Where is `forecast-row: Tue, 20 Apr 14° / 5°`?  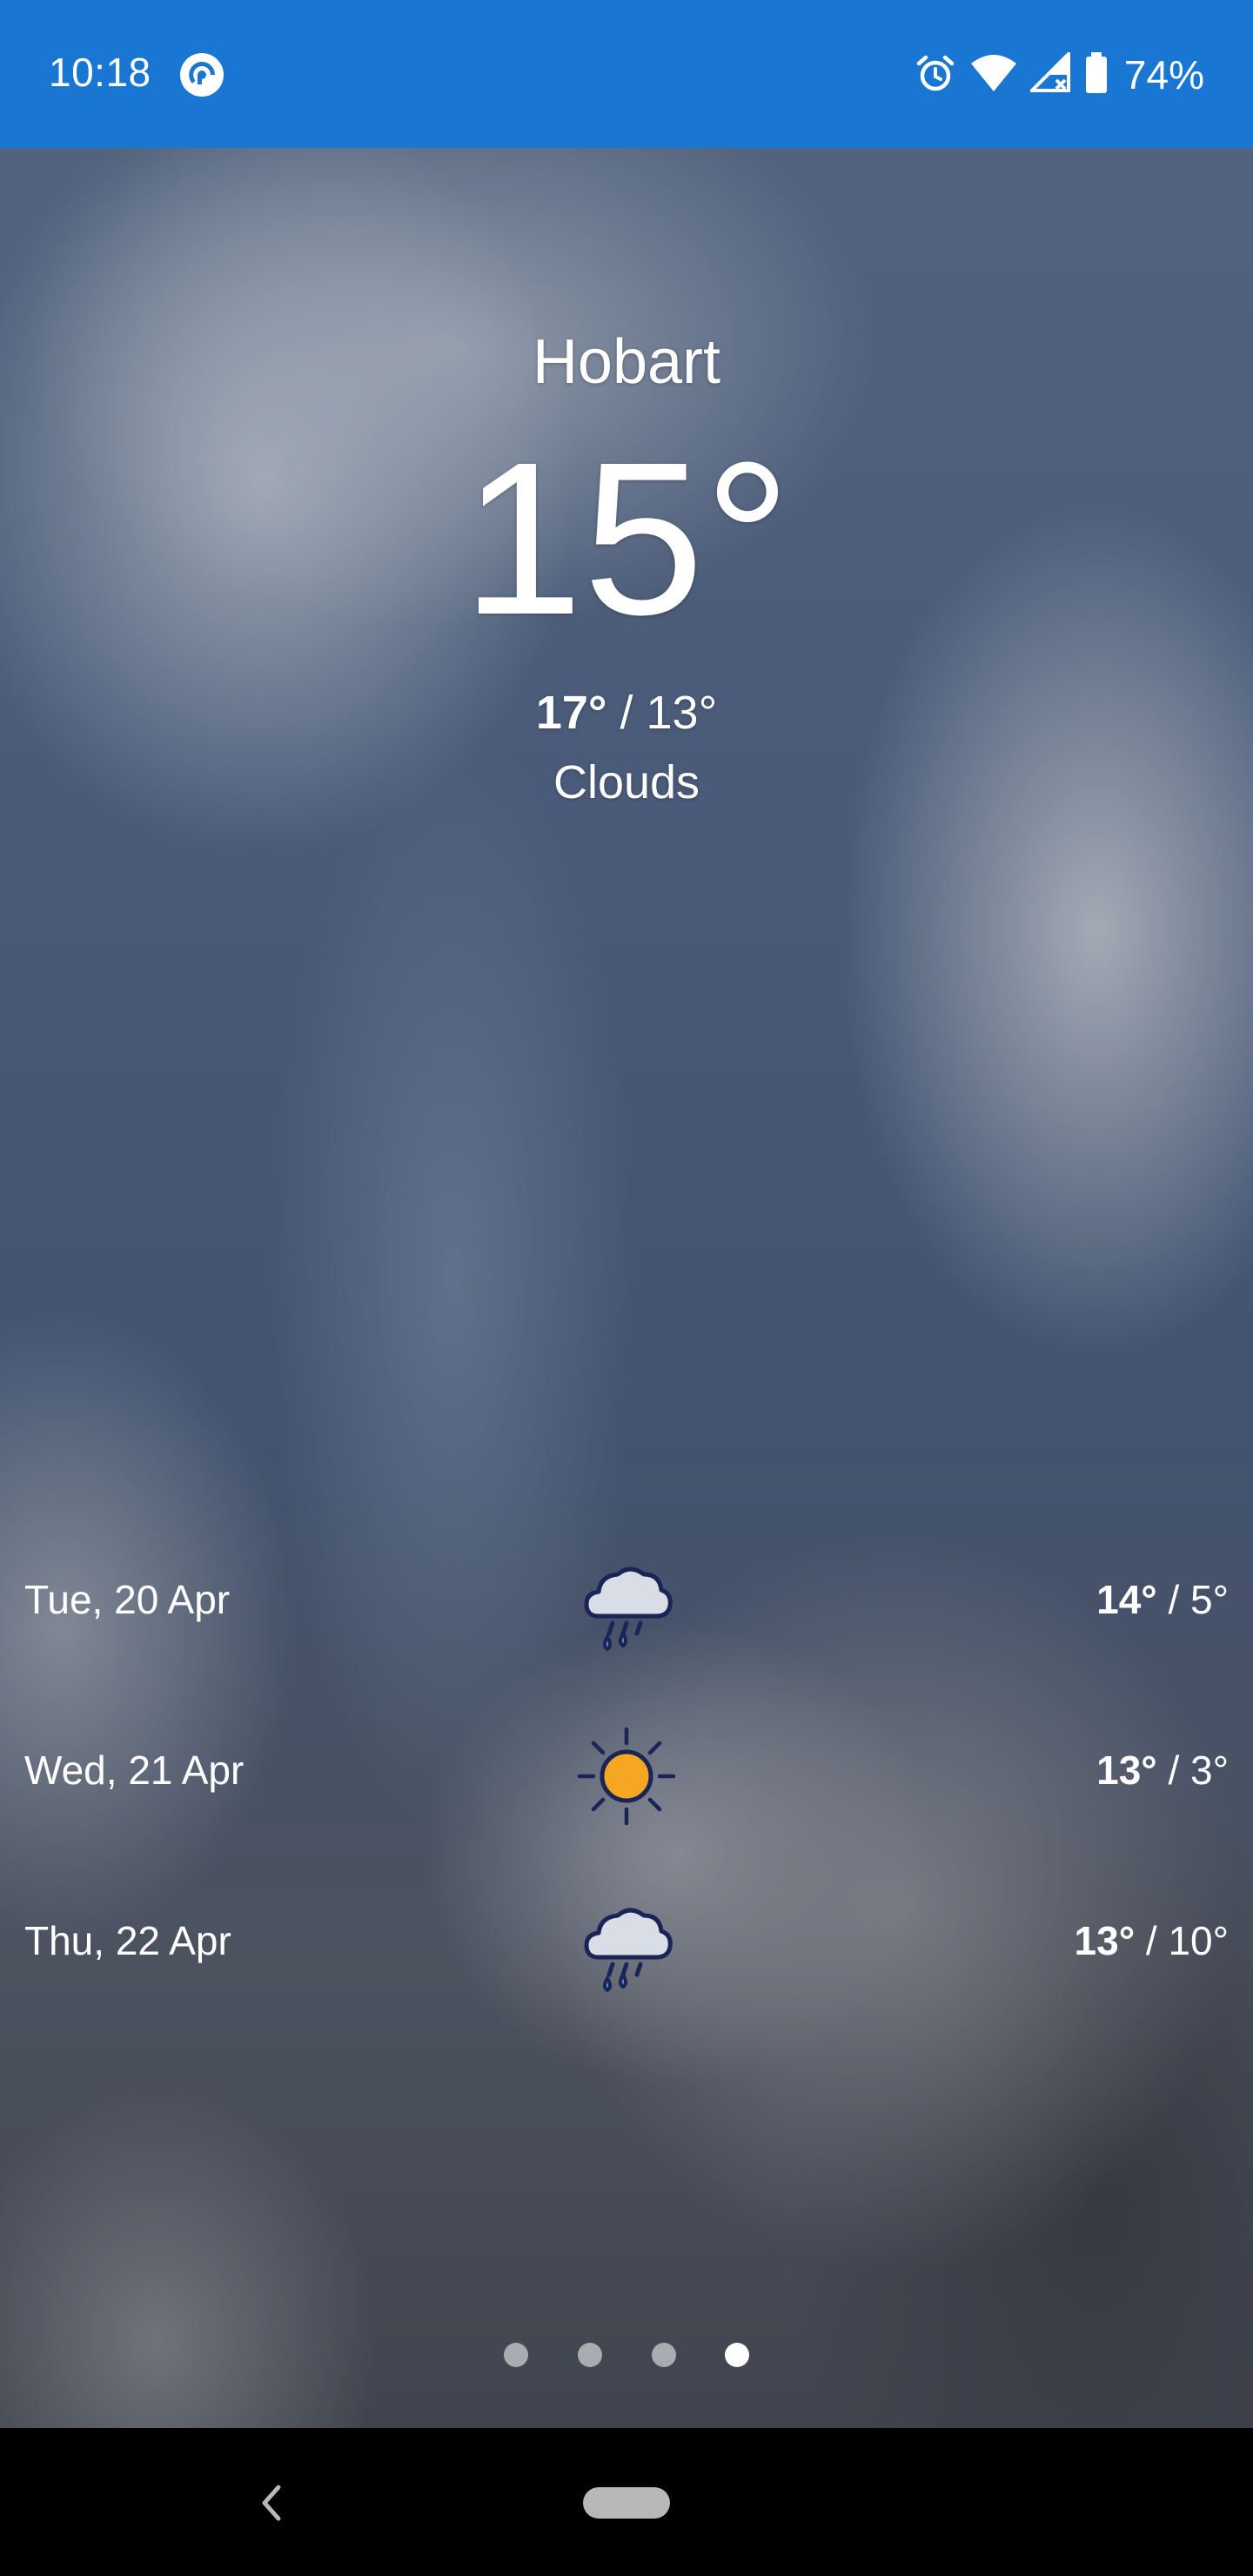
forecast-row: Tue, 20 Apr 14° / 5° is located at coordinates (626, 1604).